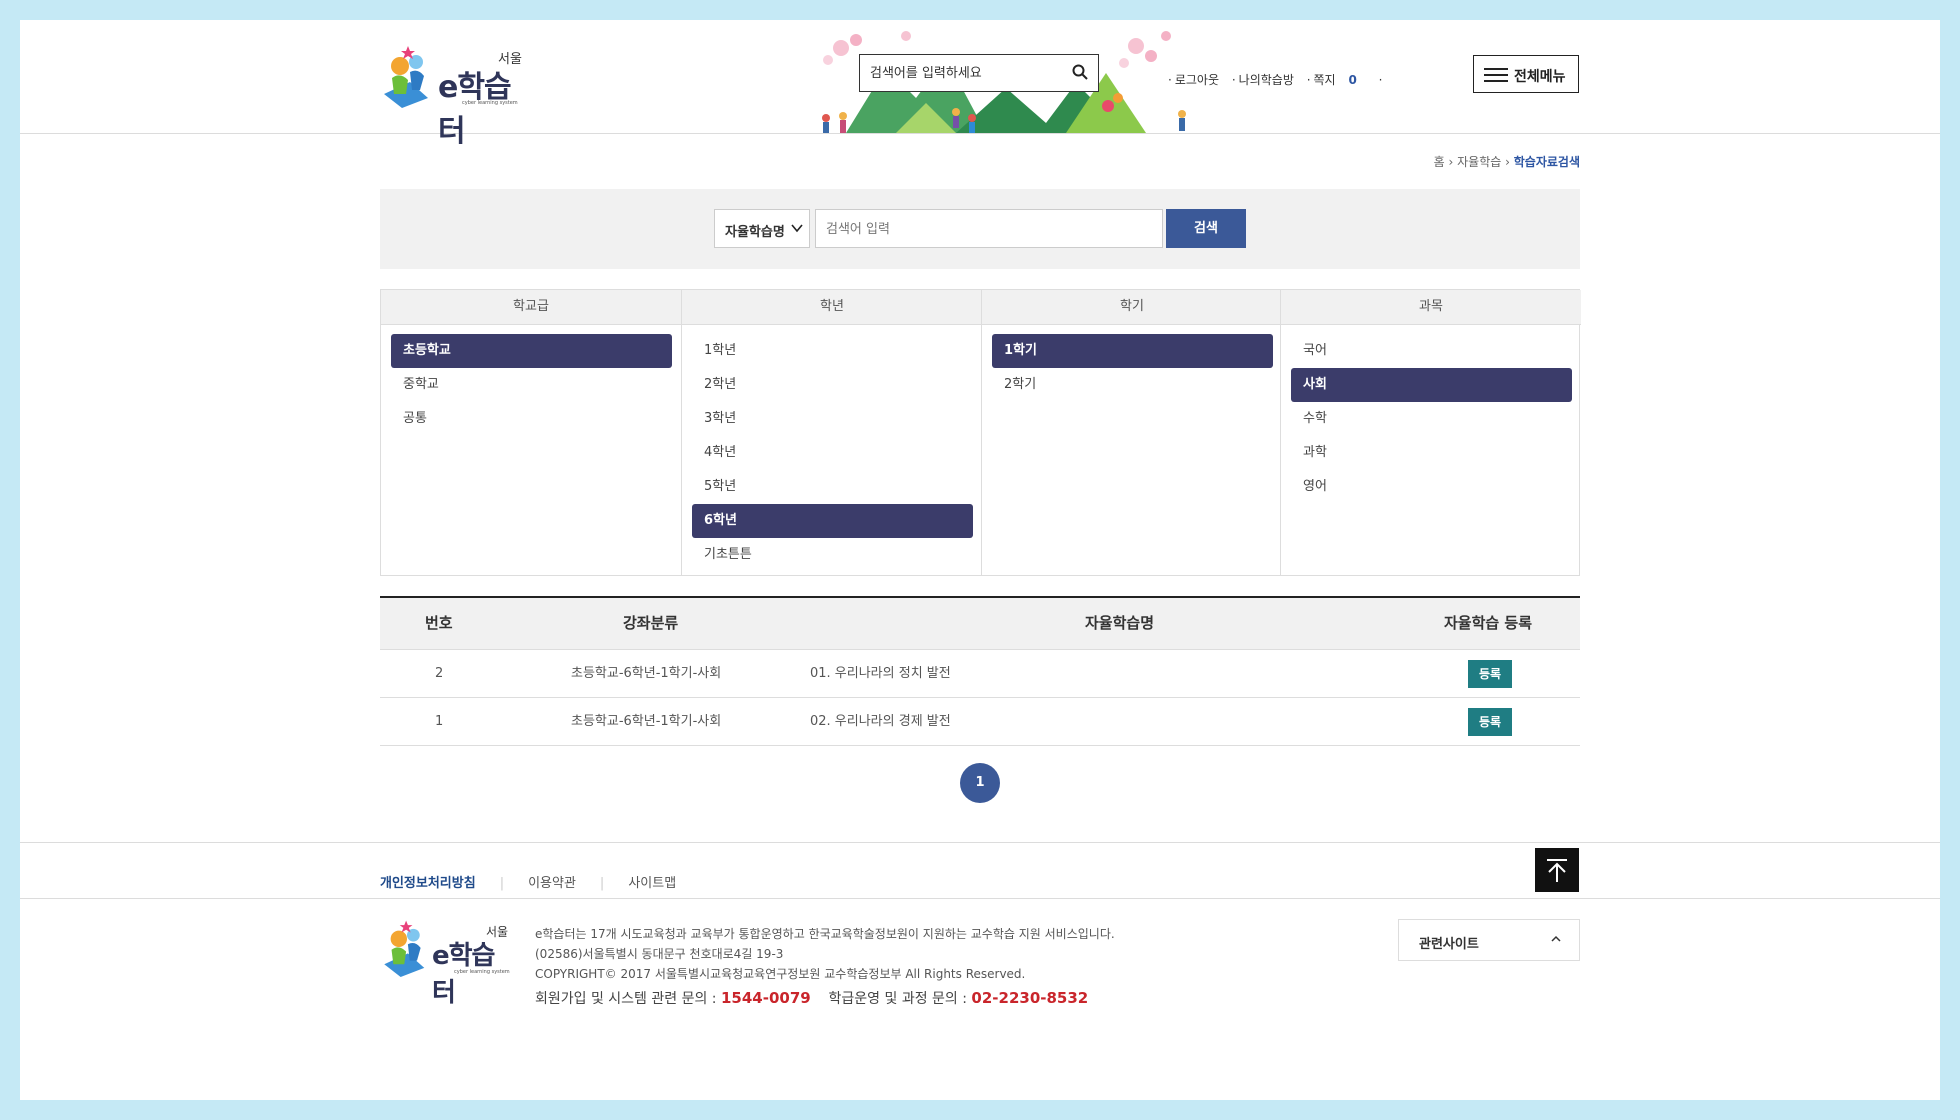  What do you see at coordinates (755, 232) in the screenshot?
I see `search-type-value: 자율학습명` at bounding box center [755, 232].